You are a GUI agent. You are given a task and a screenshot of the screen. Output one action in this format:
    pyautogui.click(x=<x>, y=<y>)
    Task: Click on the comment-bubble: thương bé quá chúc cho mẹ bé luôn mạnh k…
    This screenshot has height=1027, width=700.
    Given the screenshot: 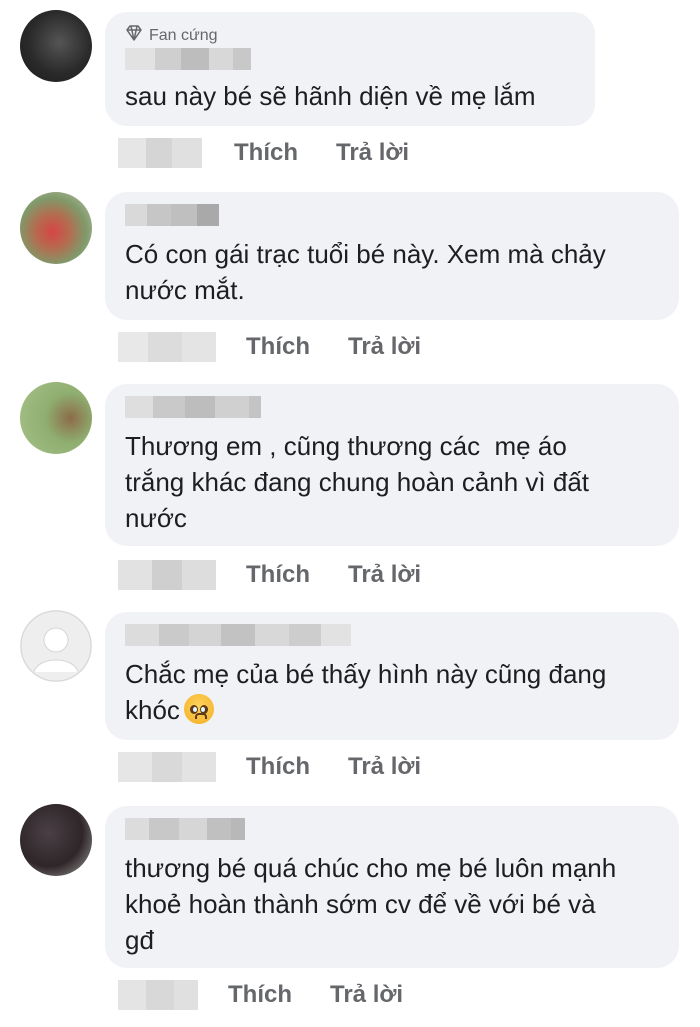 What is the action you would take?
    pyautogui.click(x=392, y=887)
    